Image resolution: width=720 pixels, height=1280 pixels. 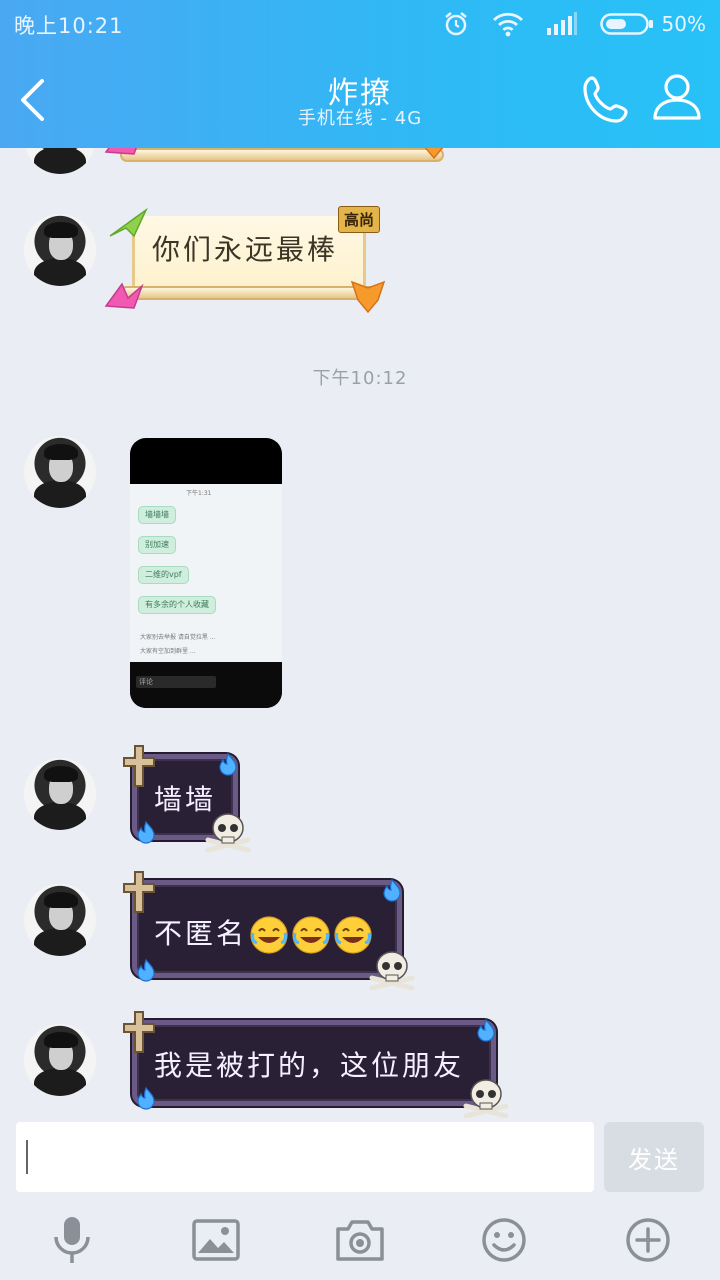 What do you see at coordinates (157, 515) in the screenshot?
I see `preview-chip: 墙墙墙` at bounding box center [157, 515].